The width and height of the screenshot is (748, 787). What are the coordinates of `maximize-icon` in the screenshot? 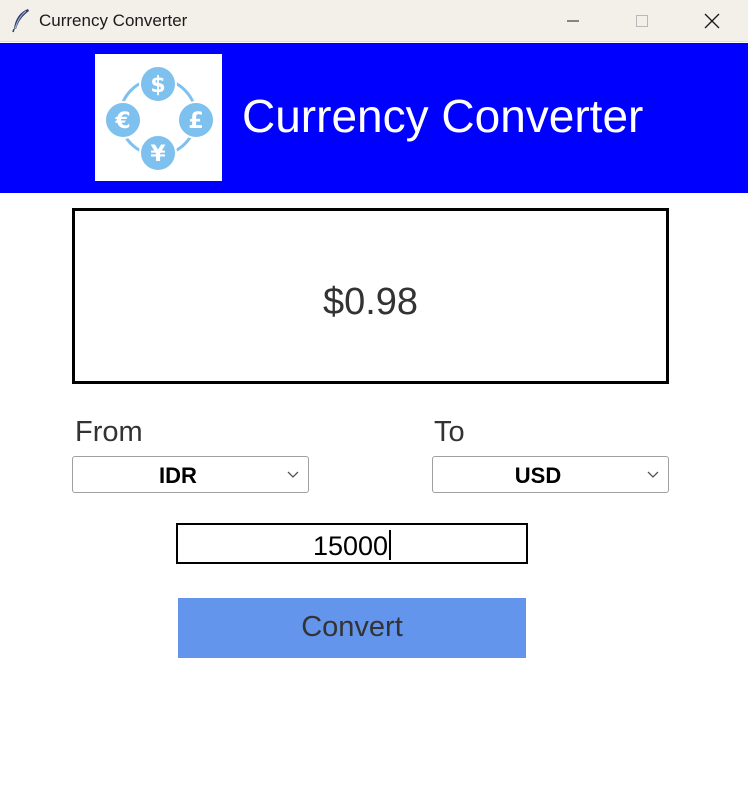 It's located at (642, 21).